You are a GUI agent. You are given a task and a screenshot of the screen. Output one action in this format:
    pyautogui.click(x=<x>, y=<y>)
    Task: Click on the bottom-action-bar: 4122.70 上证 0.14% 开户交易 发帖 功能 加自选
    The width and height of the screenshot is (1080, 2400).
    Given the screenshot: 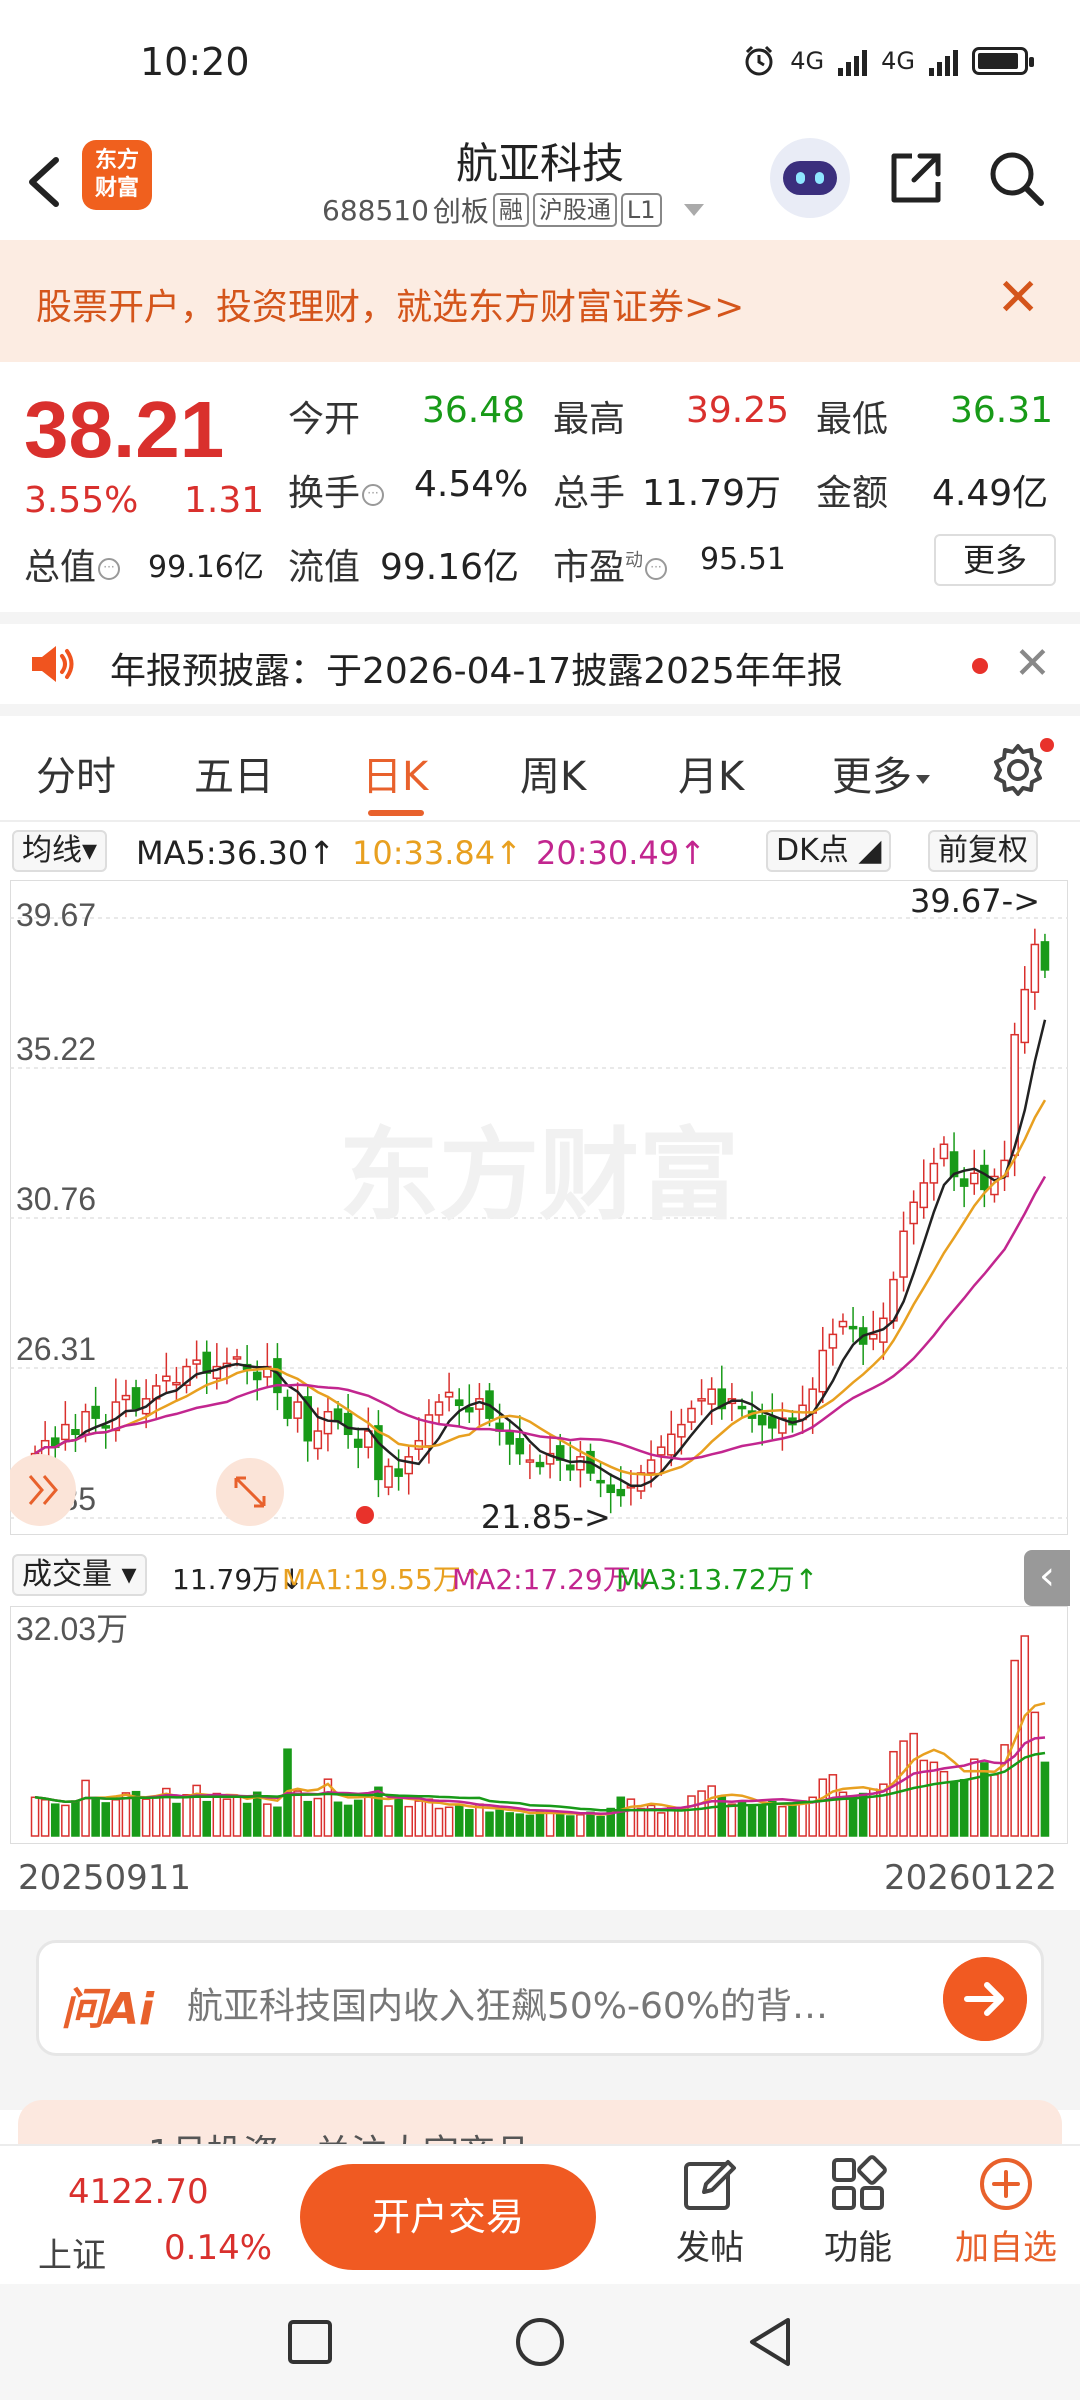 What is the action you would take?
    pyautogui.click(x=540, y=2214)
    